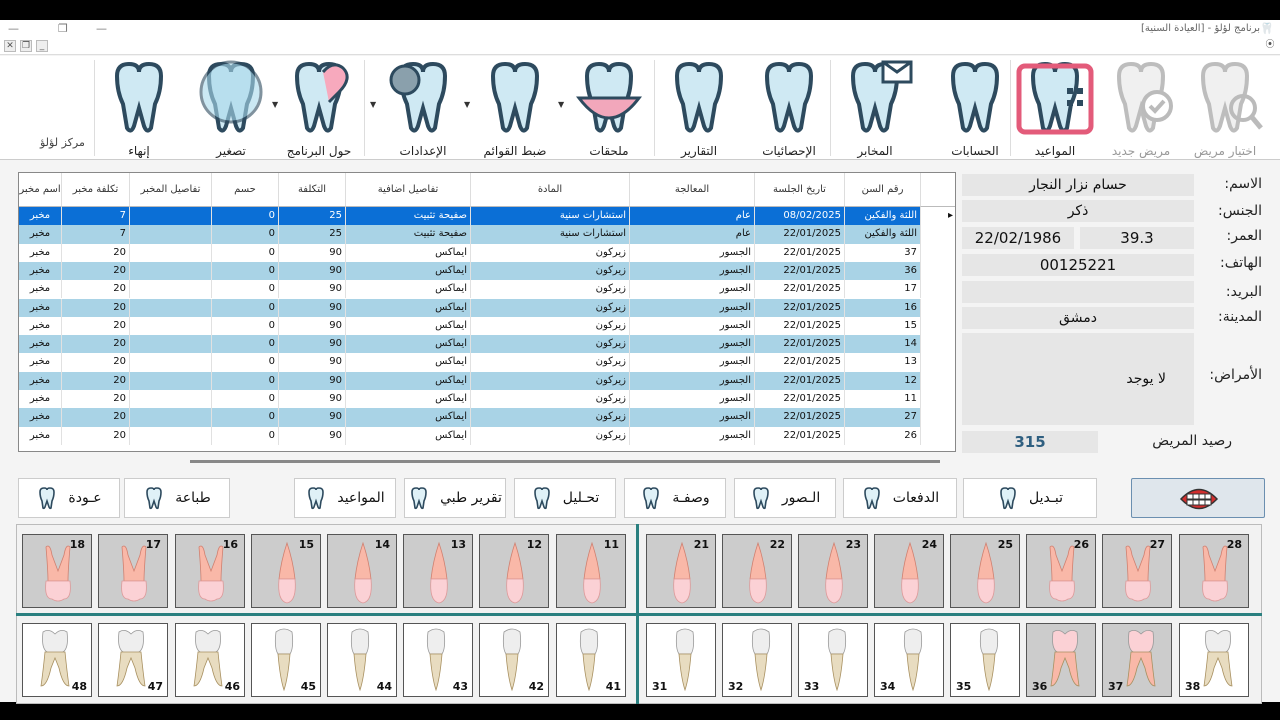  Describe the element at coordinates (515, 108) in the screenshot. I see `ribbon-checklist-tooth-button: ضبط القوائم` at that location.